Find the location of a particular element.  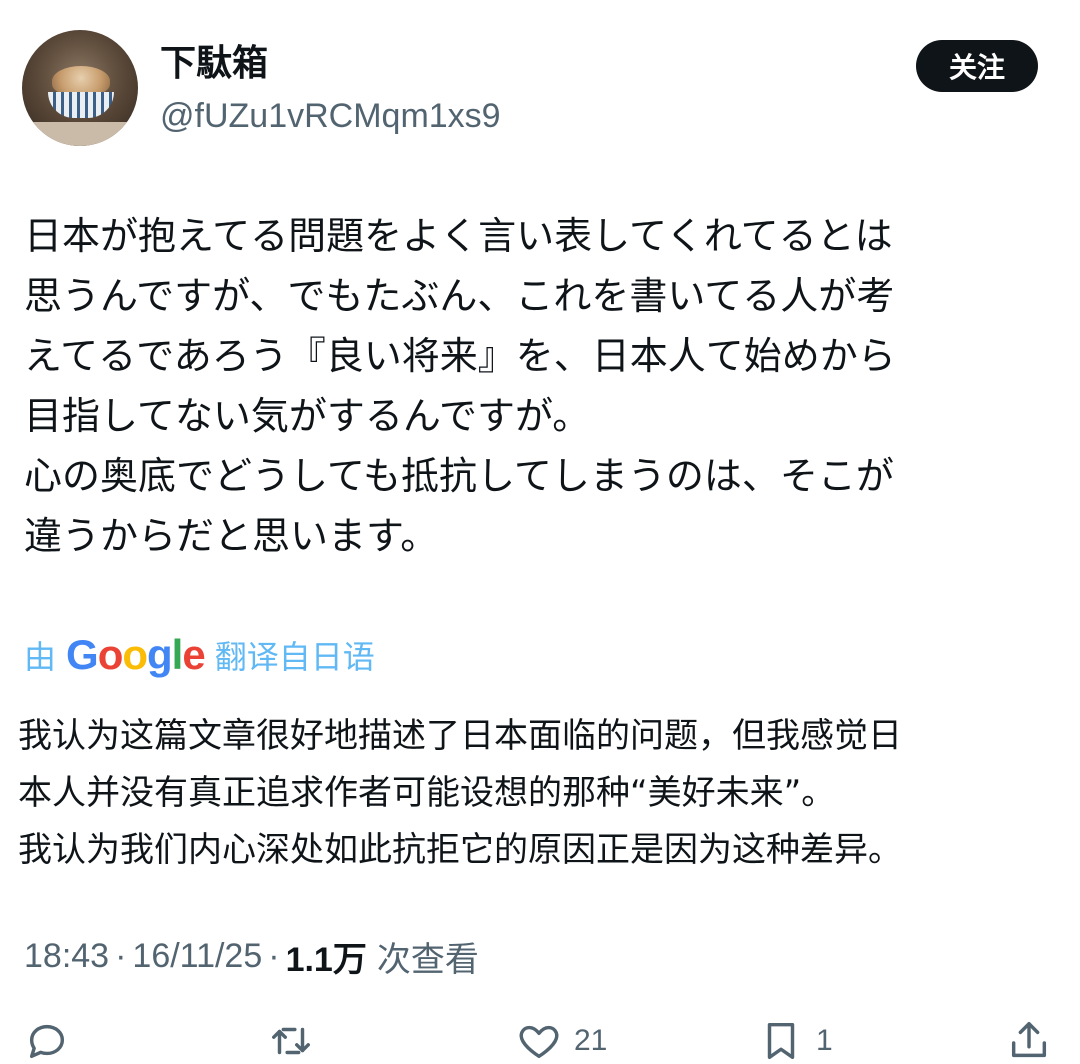

translate-source-link: 翻译自日语 is located at coordinates (295, 655).